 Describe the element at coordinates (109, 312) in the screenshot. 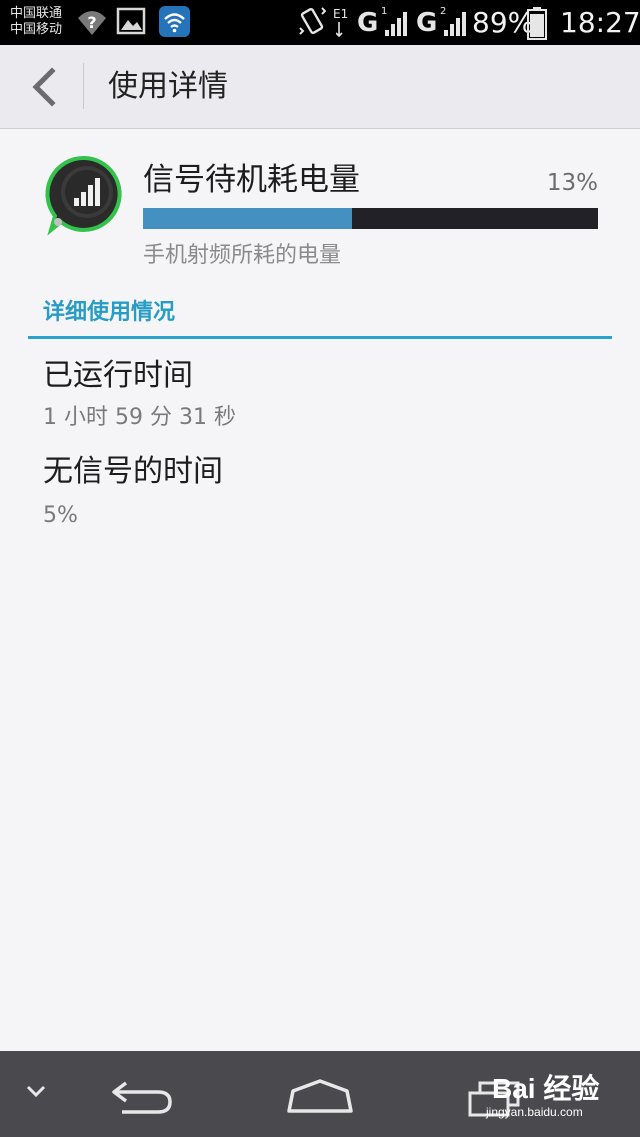

I see `section-header: 详细使用情况` at that location.